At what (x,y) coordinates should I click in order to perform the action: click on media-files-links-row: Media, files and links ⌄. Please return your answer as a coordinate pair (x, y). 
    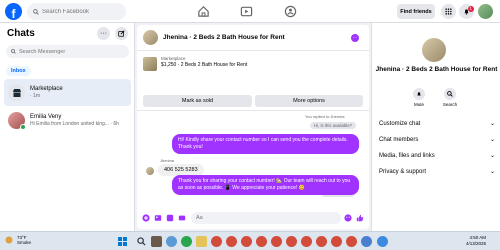
    Looking at the image, I should click on (437, 155).